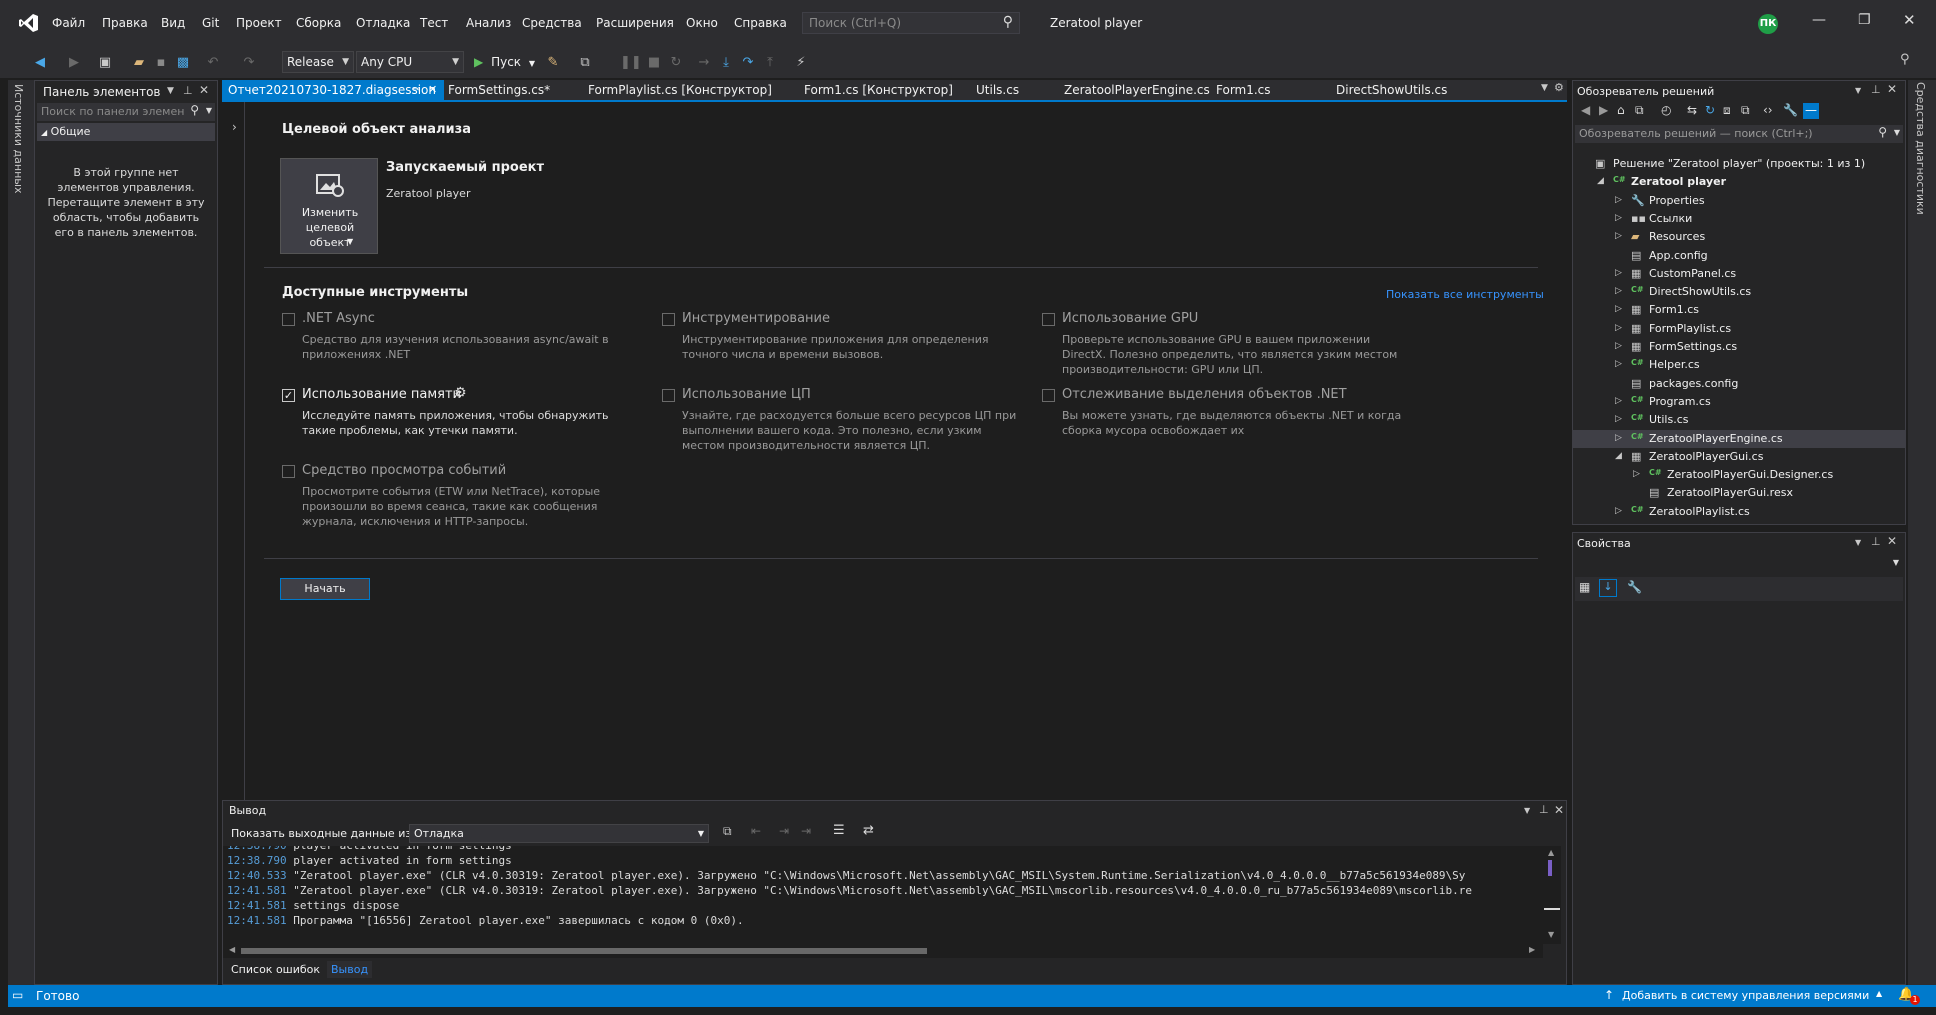  What do you see at coordinates (1544, 88) in the screenshot?
I see `tab-list-dropdown-icon: ▼` at bounding box center [1544, 88].